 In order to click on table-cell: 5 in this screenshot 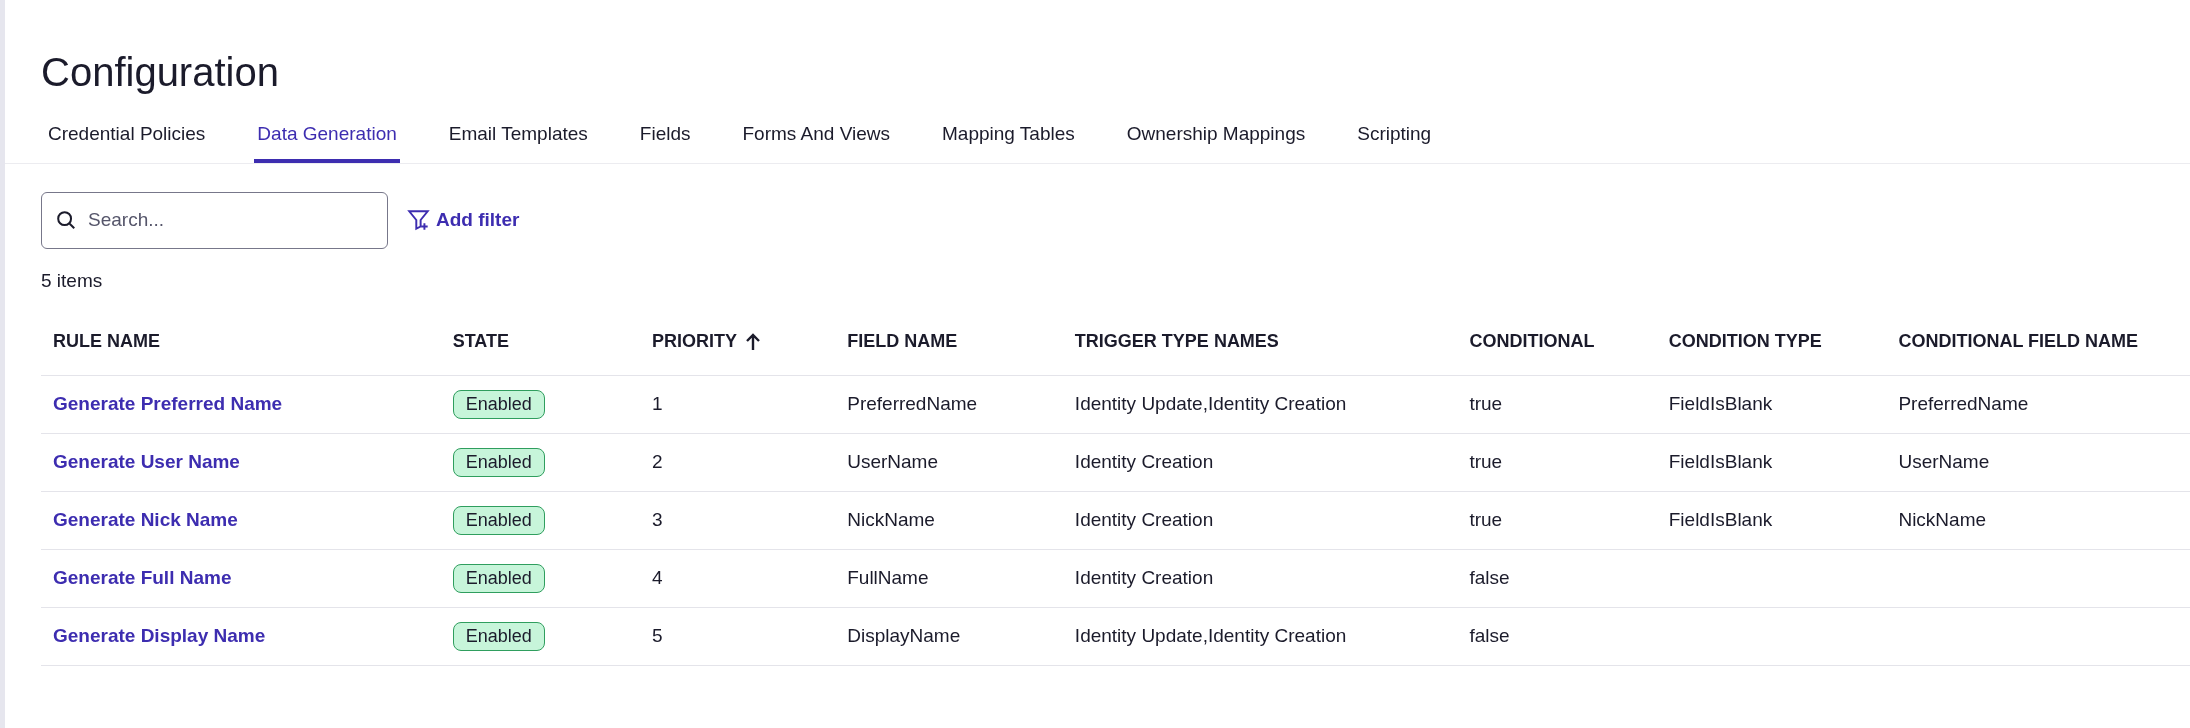, I will do `click(657, 635)`.